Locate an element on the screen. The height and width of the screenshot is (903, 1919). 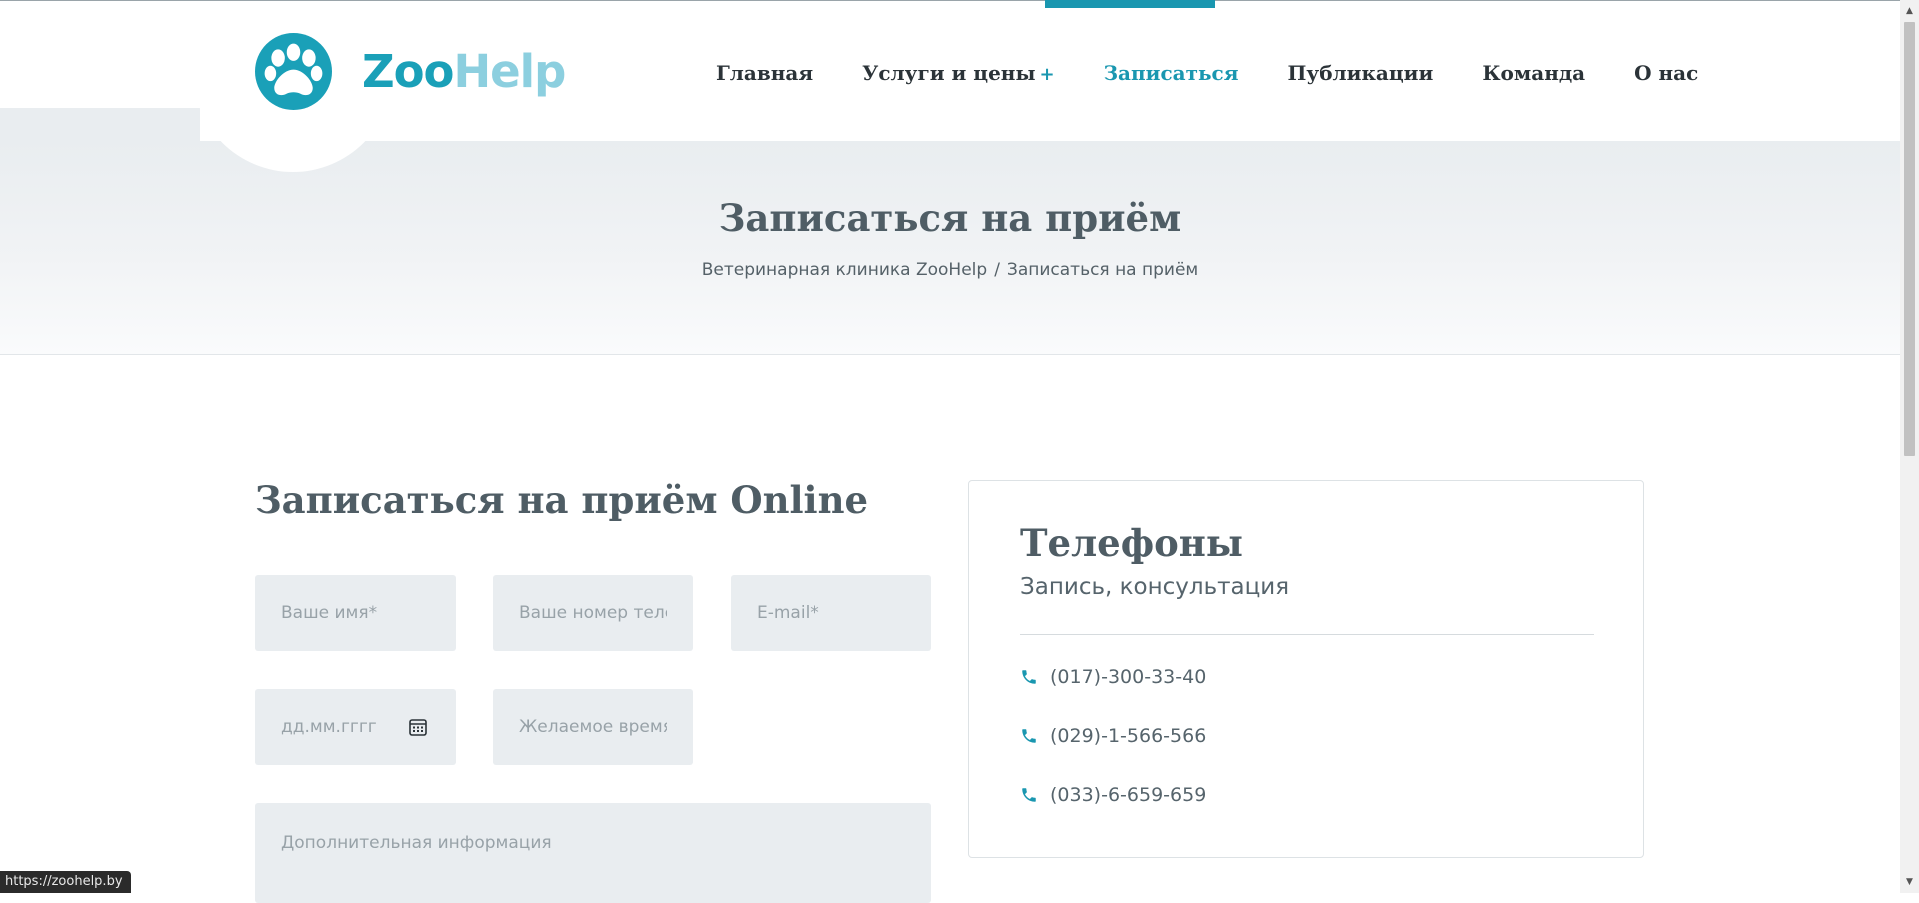
phone-item: (033)-6-659-659 is located at coordinates (1113, 795).